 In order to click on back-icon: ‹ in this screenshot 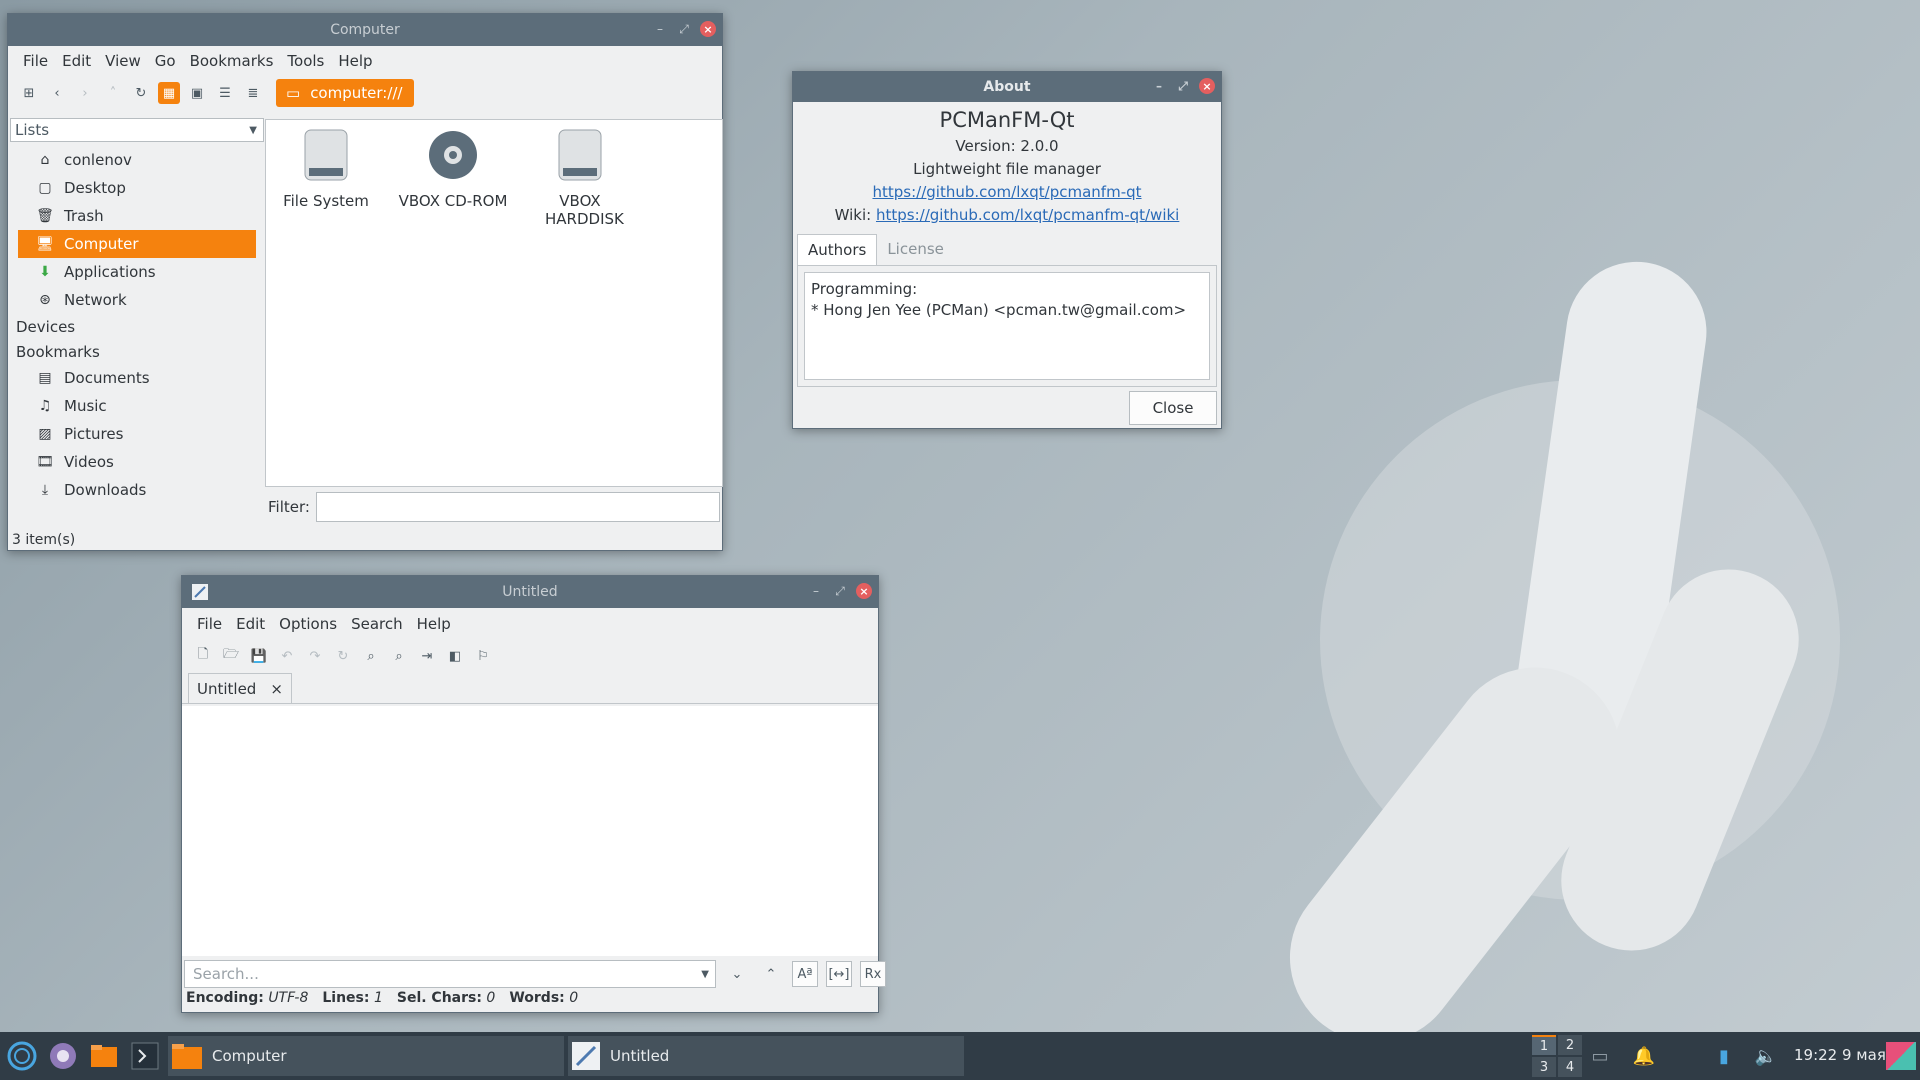, I will do `click(57, 93)`.